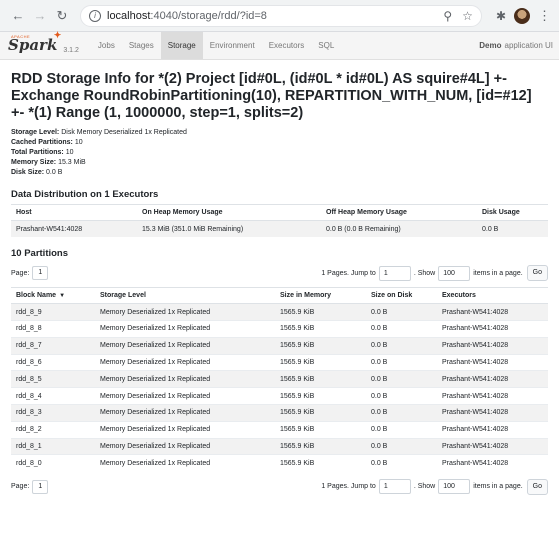  Describe the element at coordinates (53, 446) in the screenshot. I see `block-name-cell: rdd_8_1` at that location.